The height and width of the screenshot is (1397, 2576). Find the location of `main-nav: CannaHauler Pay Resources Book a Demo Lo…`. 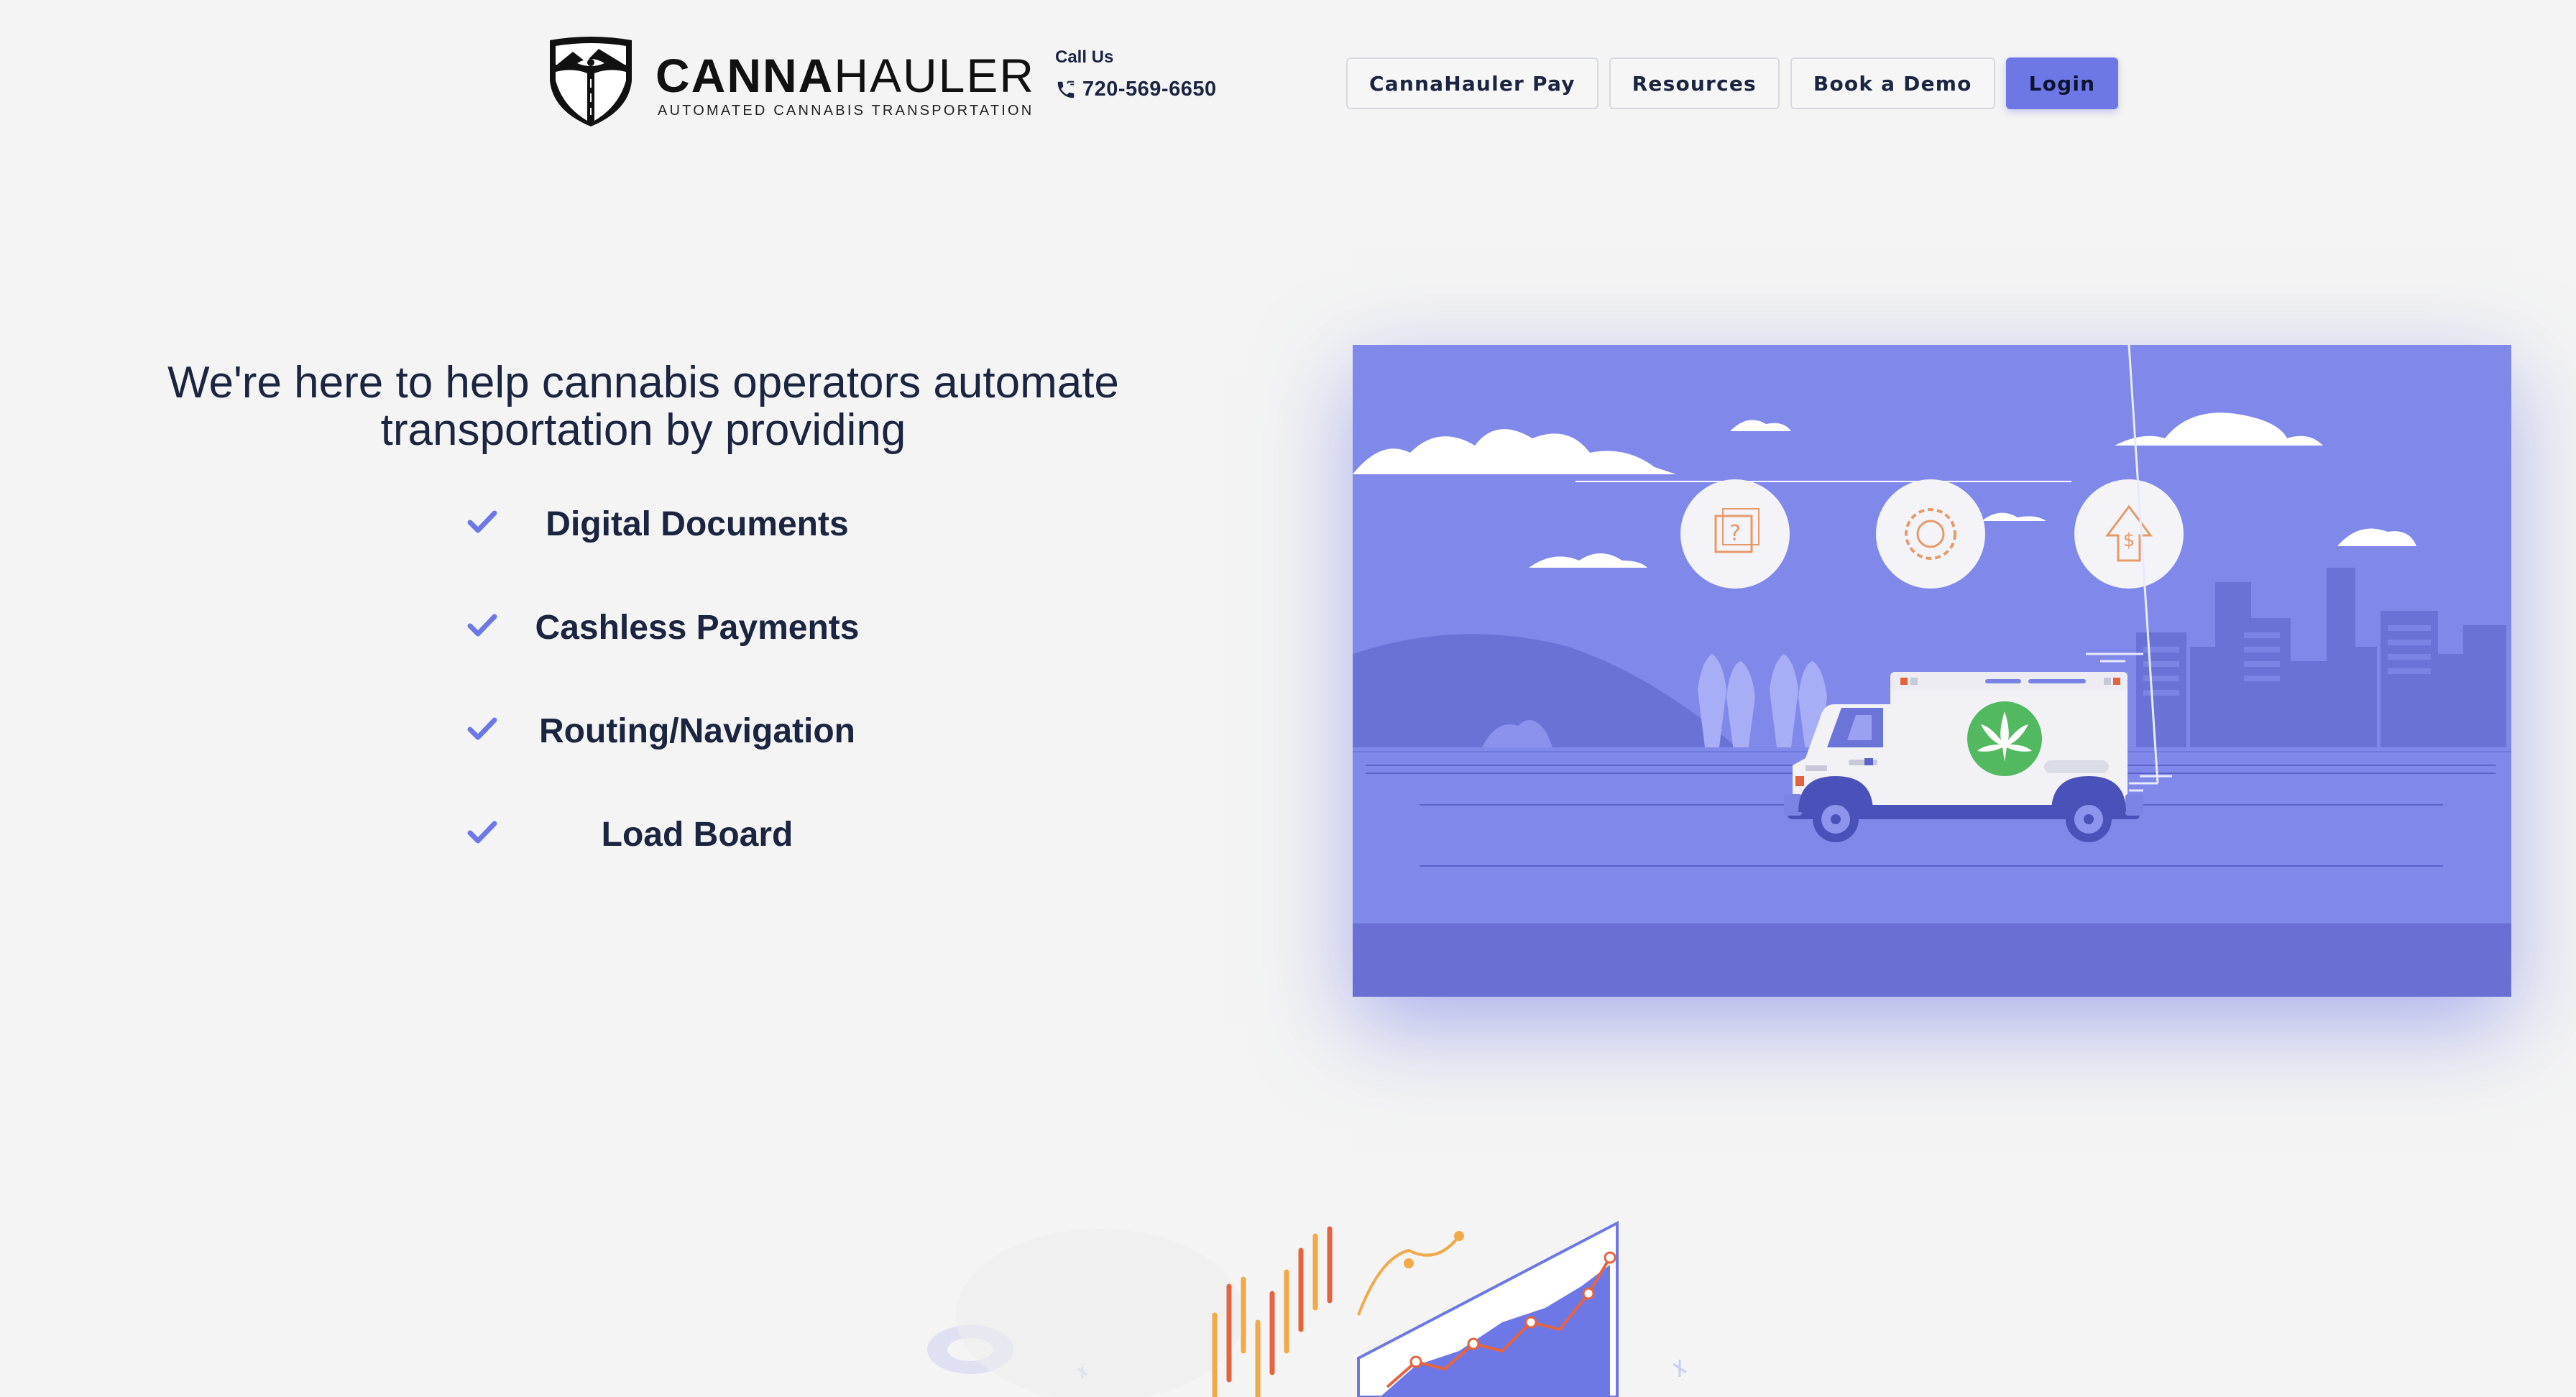

main-nav: CannaHauler Pay Resources Book a Demo Lo… is located at coordinates (1732, 83).